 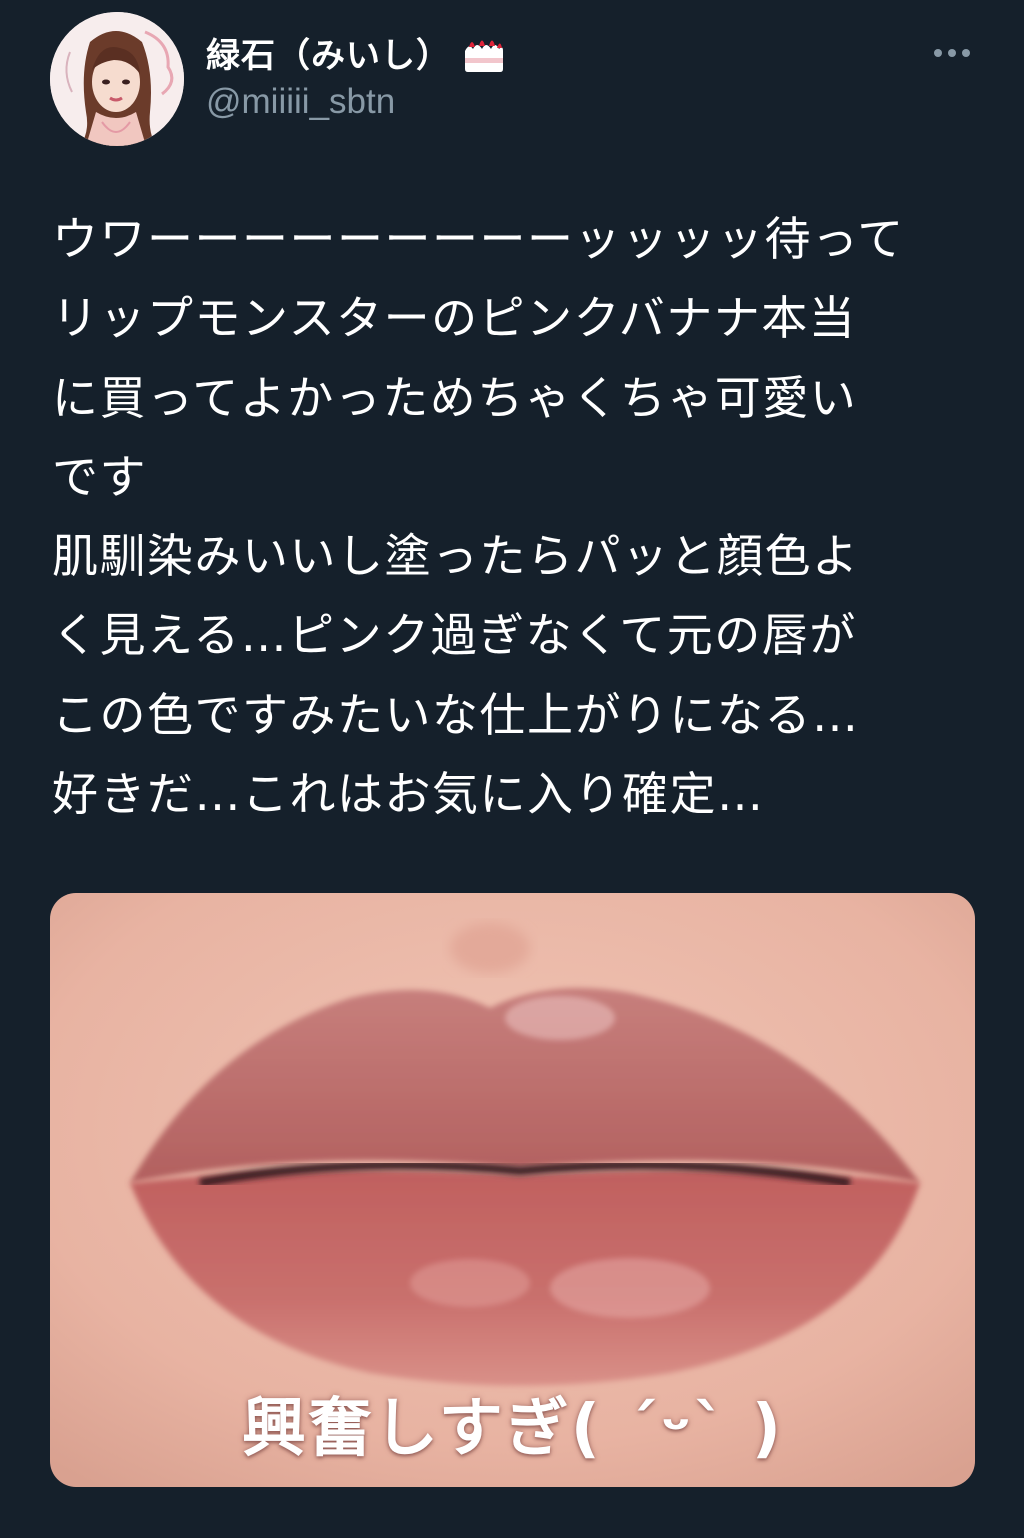 What do you see at coordinates (454, 635) in the screenshot?
I see `tweet-text-line: く見える…ピンク過ぎなくて元の唇が` at bounding box center [454, 635].